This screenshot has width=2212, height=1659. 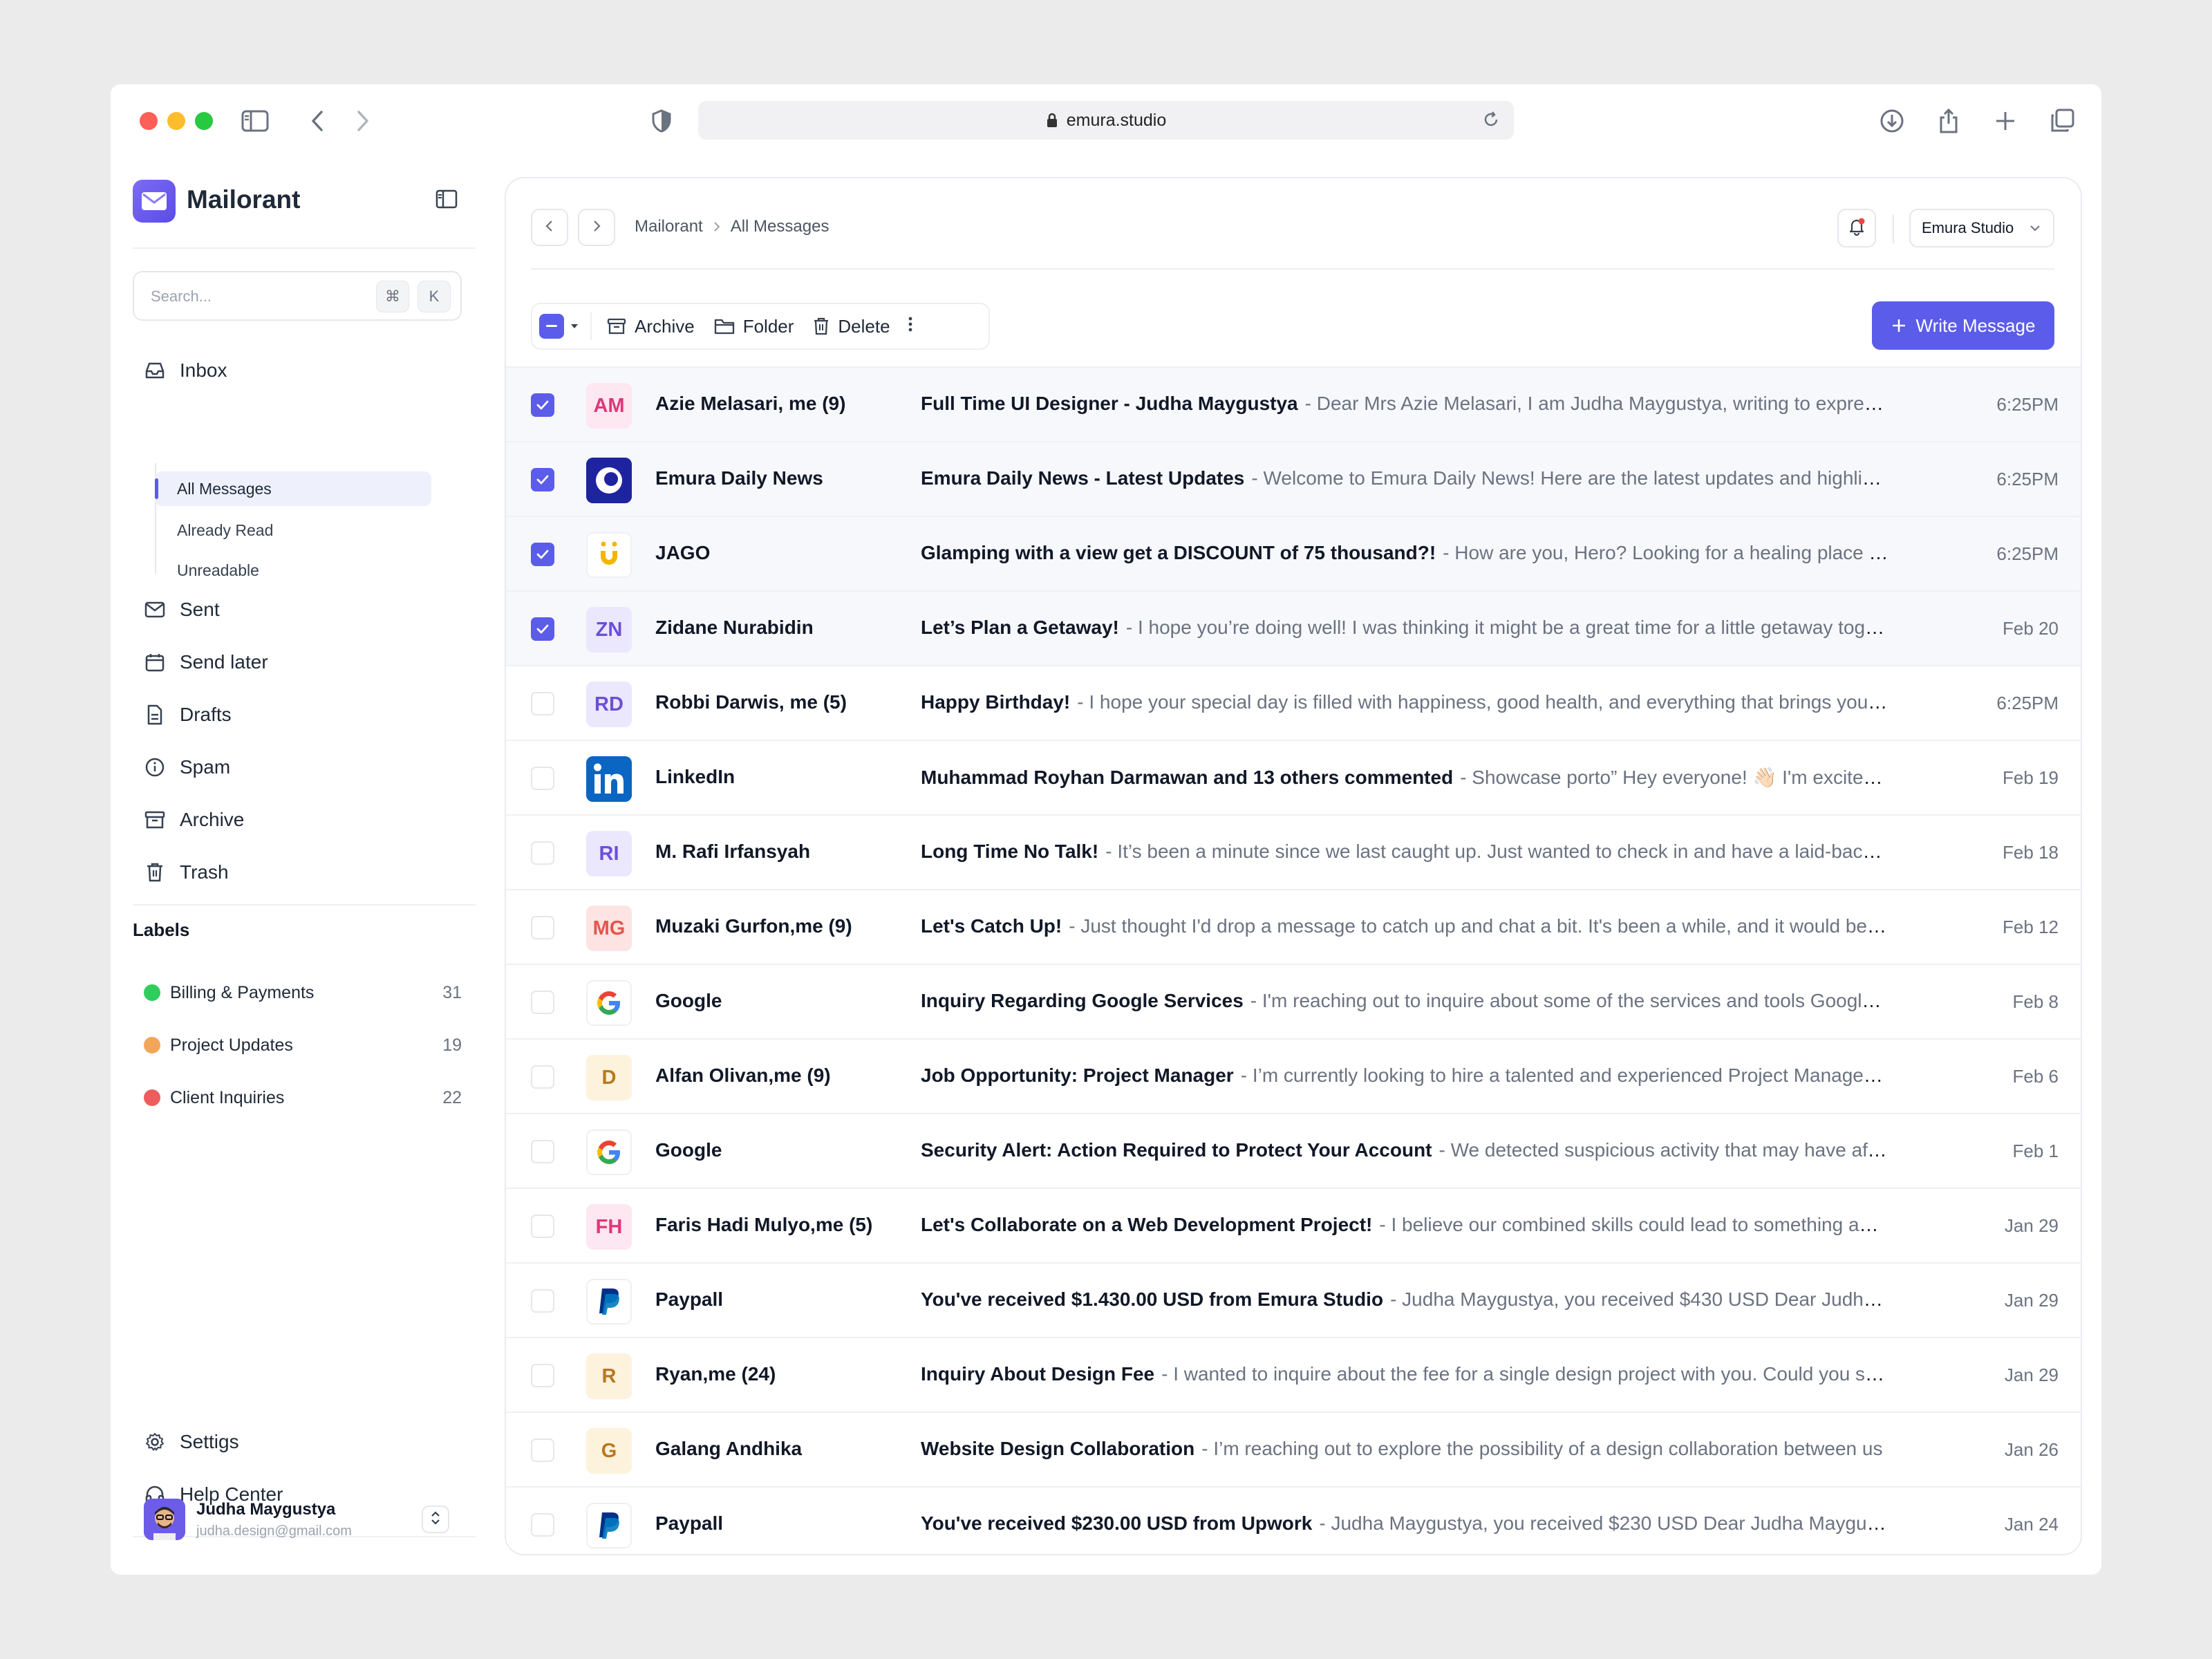 What do you see at coordinates (225, 530) in the screenshot?
I see `sidebar-item-already-read: Already Read` at bounding box center [225, 530].